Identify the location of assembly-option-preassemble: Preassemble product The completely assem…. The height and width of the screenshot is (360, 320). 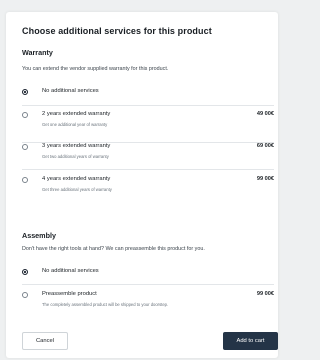
(148, 301).